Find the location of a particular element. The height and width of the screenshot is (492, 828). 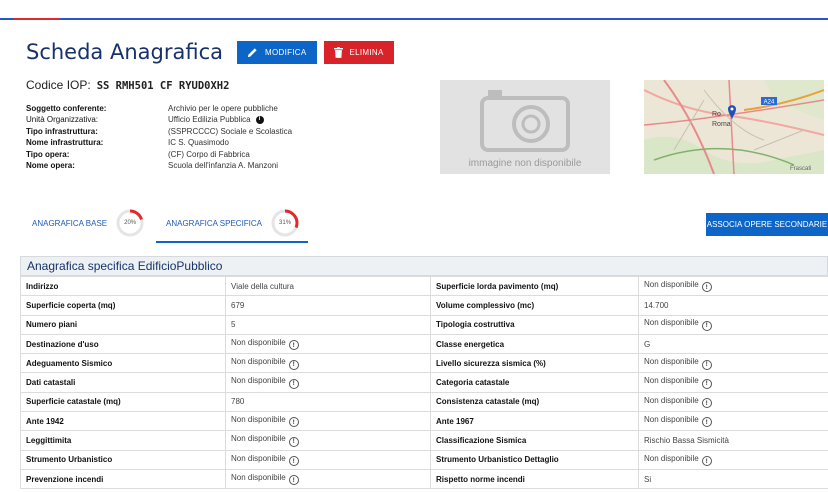

field-value: 780 is located at coordinates (328, 402).